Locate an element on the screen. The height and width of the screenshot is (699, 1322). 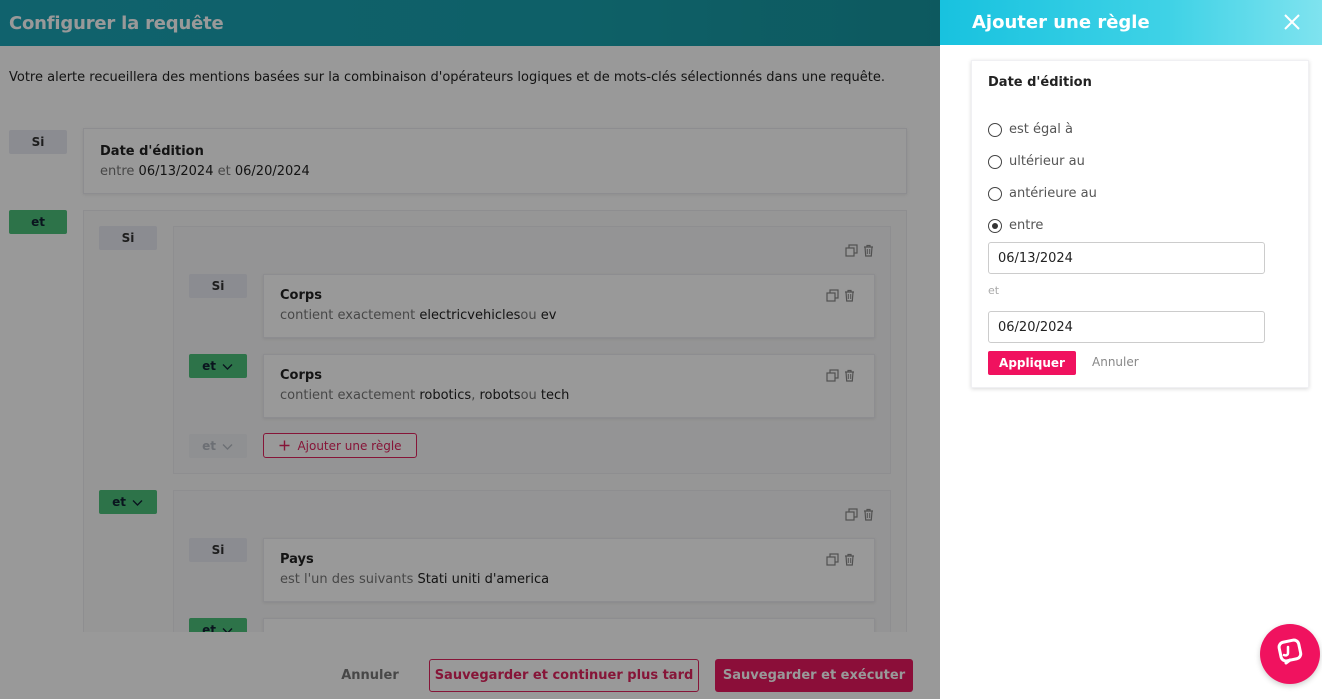
panel-cancel-link: Annuler is located at coordinates (1115, 362).